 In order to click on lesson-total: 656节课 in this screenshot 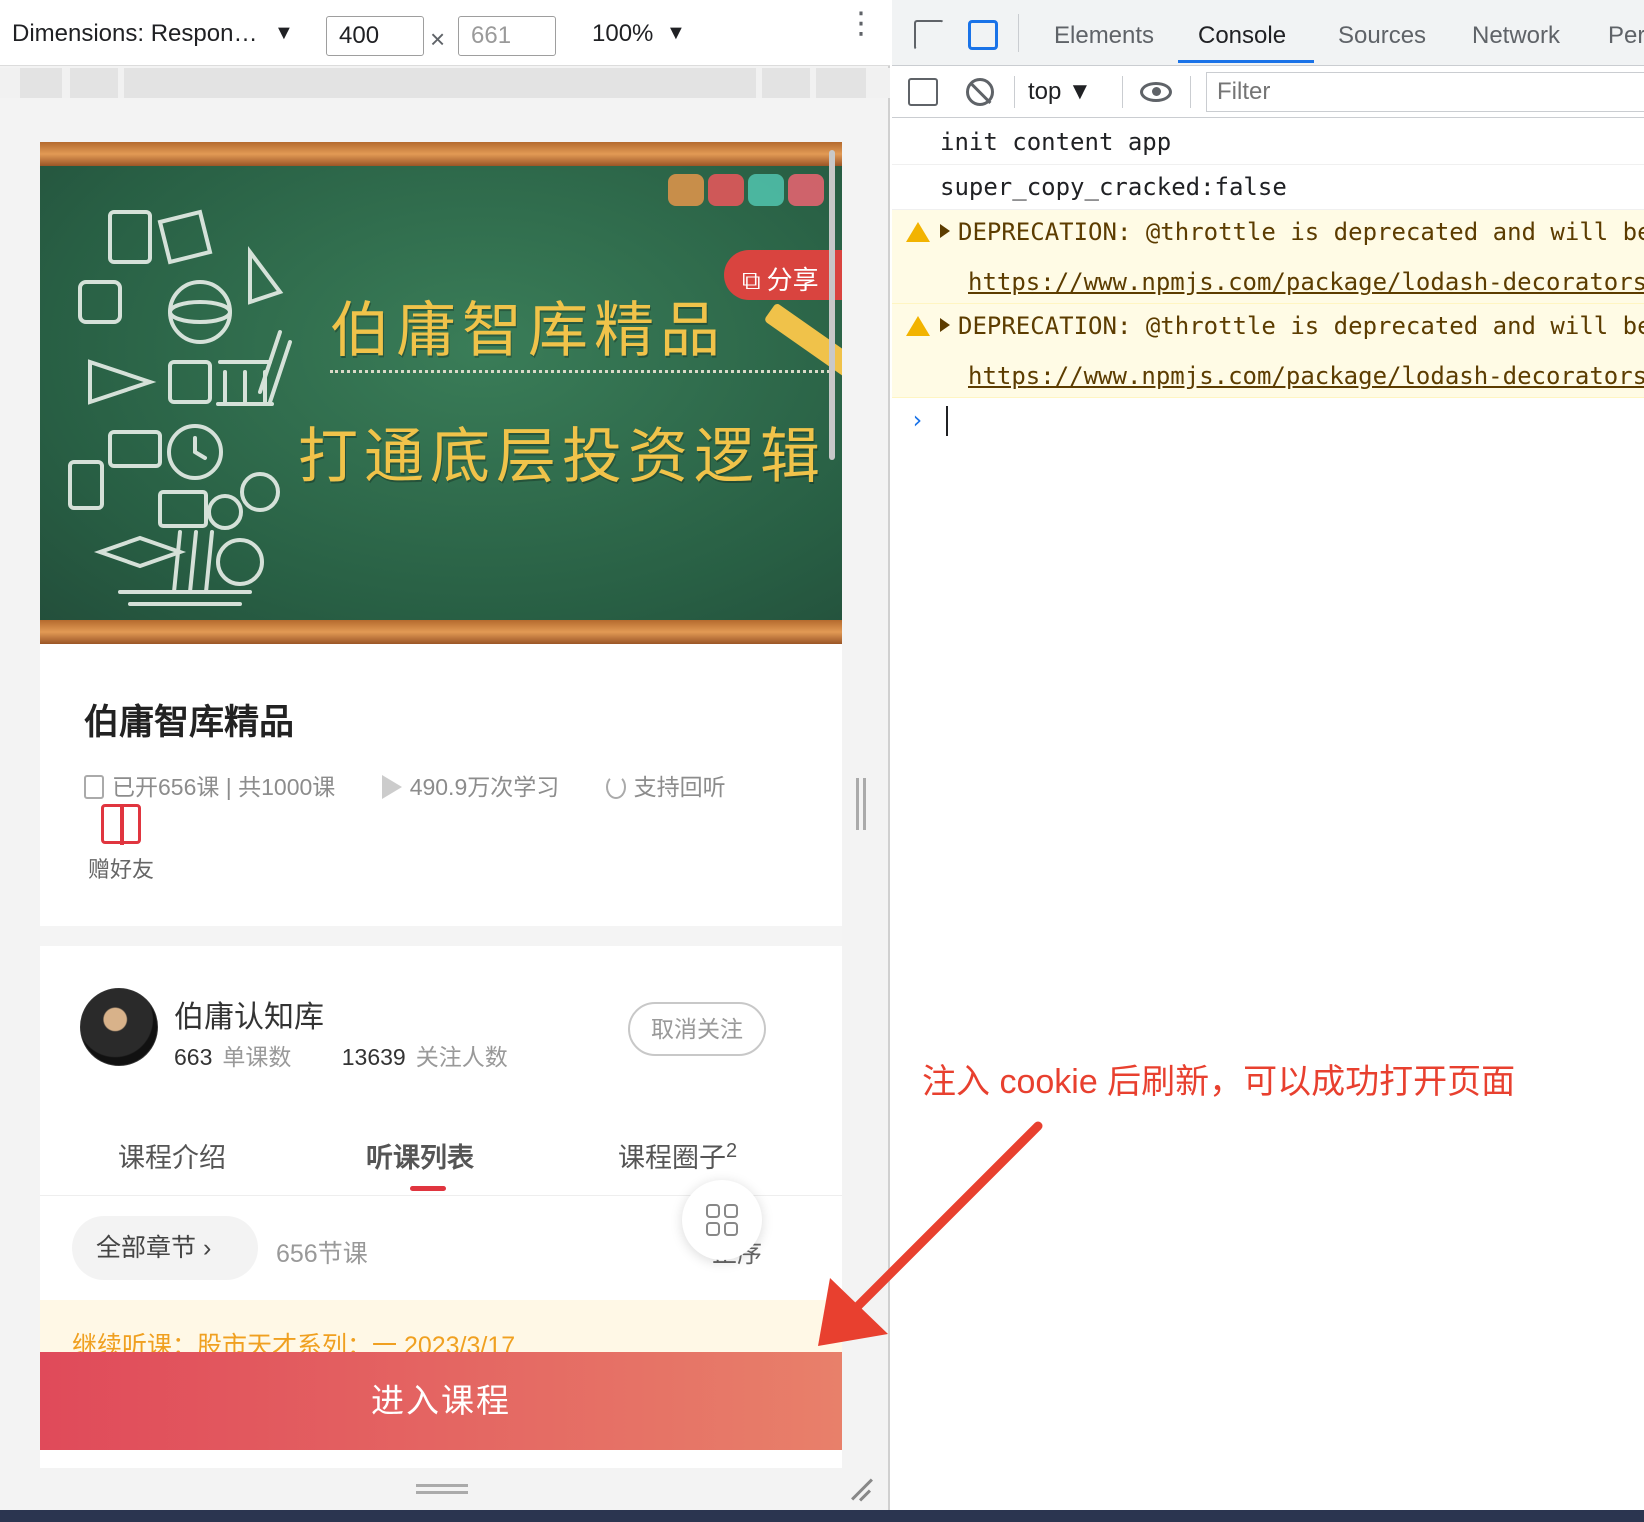, I will do `click(322, 1254)`.